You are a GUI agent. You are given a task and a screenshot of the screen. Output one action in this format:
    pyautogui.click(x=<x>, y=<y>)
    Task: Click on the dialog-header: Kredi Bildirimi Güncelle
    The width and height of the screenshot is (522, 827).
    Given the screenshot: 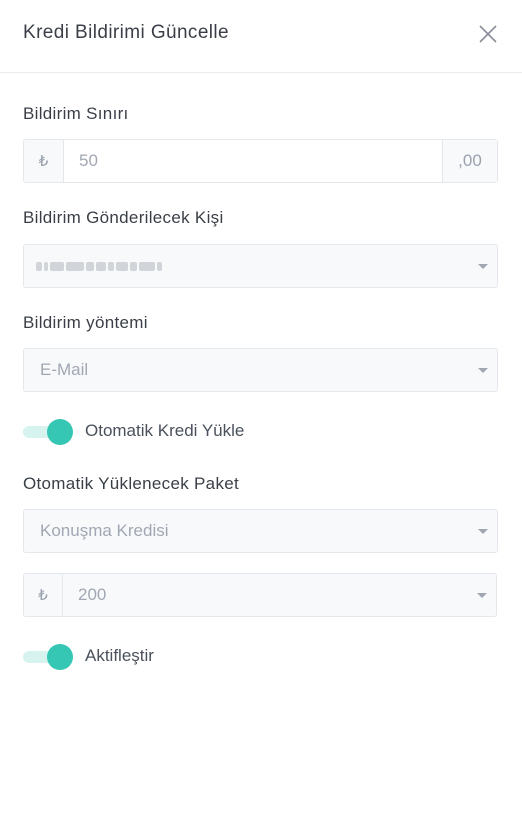 What is the action you would take?
    pyautogui.click(x=261, y=36)
    